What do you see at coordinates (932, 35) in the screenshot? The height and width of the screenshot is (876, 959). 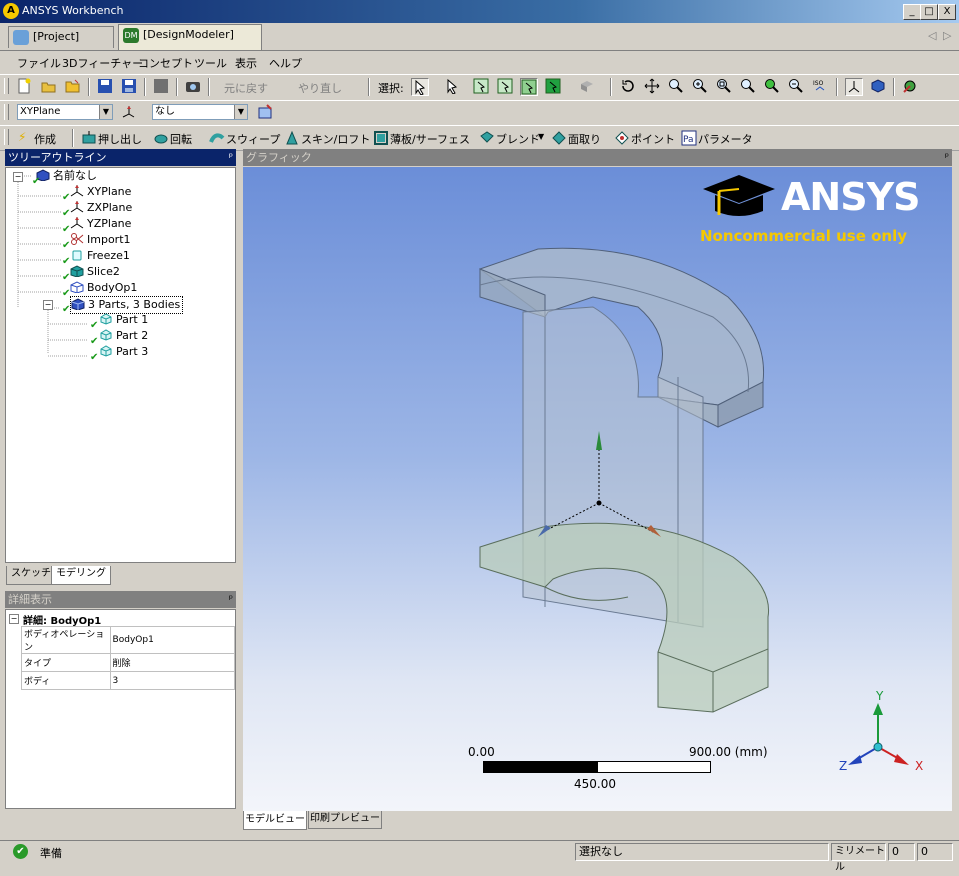 I see `tab-prev-icon: ◁` at bounding box center [932, 35].